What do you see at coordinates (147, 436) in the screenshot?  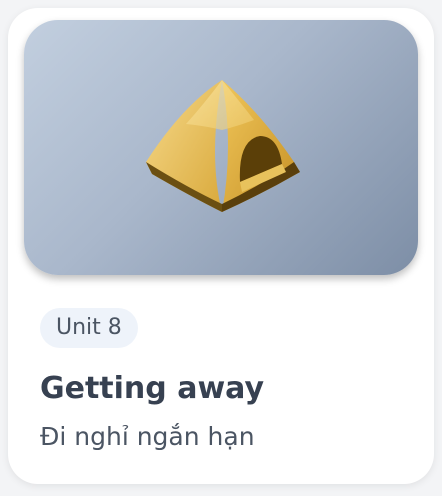 I see `unit-subtitle: Đi nghỉ ngắn hạn` at bounding box center [147, 436].